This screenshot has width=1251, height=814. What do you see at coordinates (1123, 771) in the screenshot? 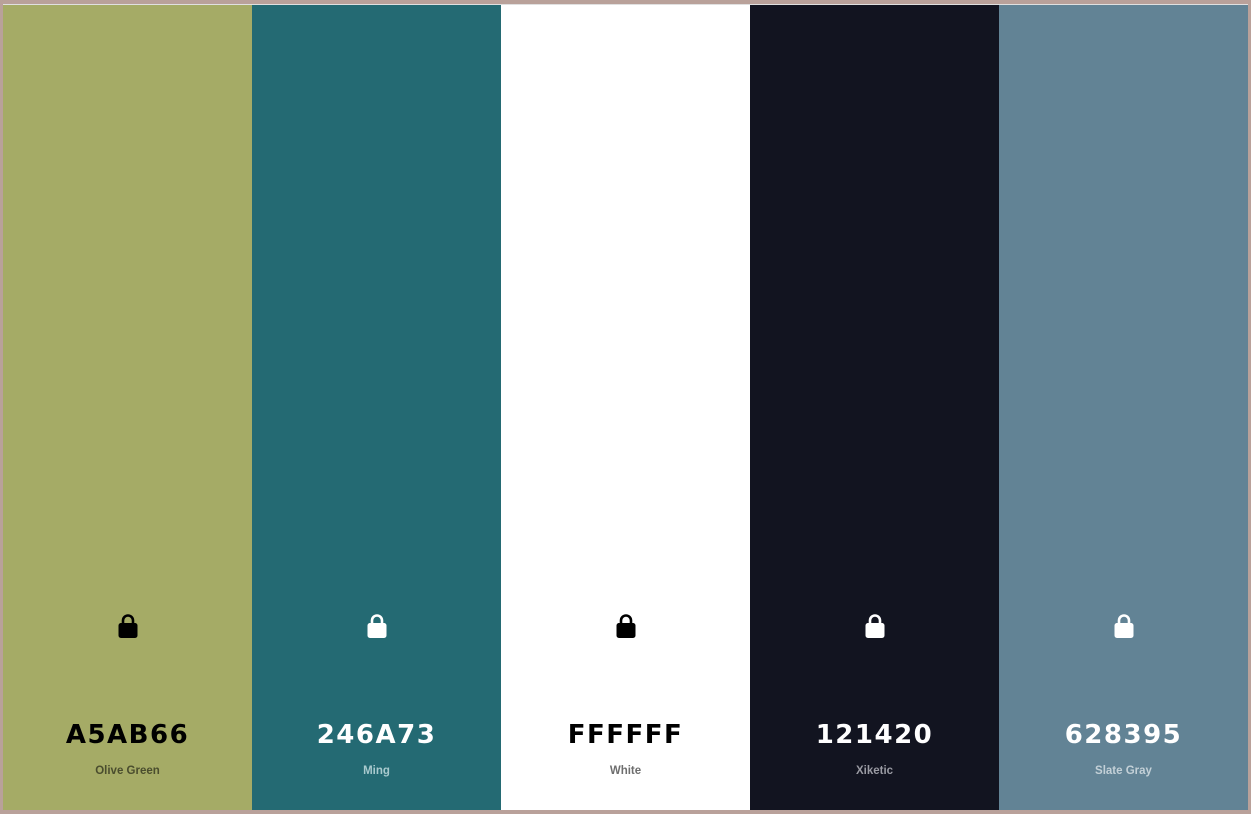
I see `color-name: Slate Gray` at bounding box center [1123, 771].